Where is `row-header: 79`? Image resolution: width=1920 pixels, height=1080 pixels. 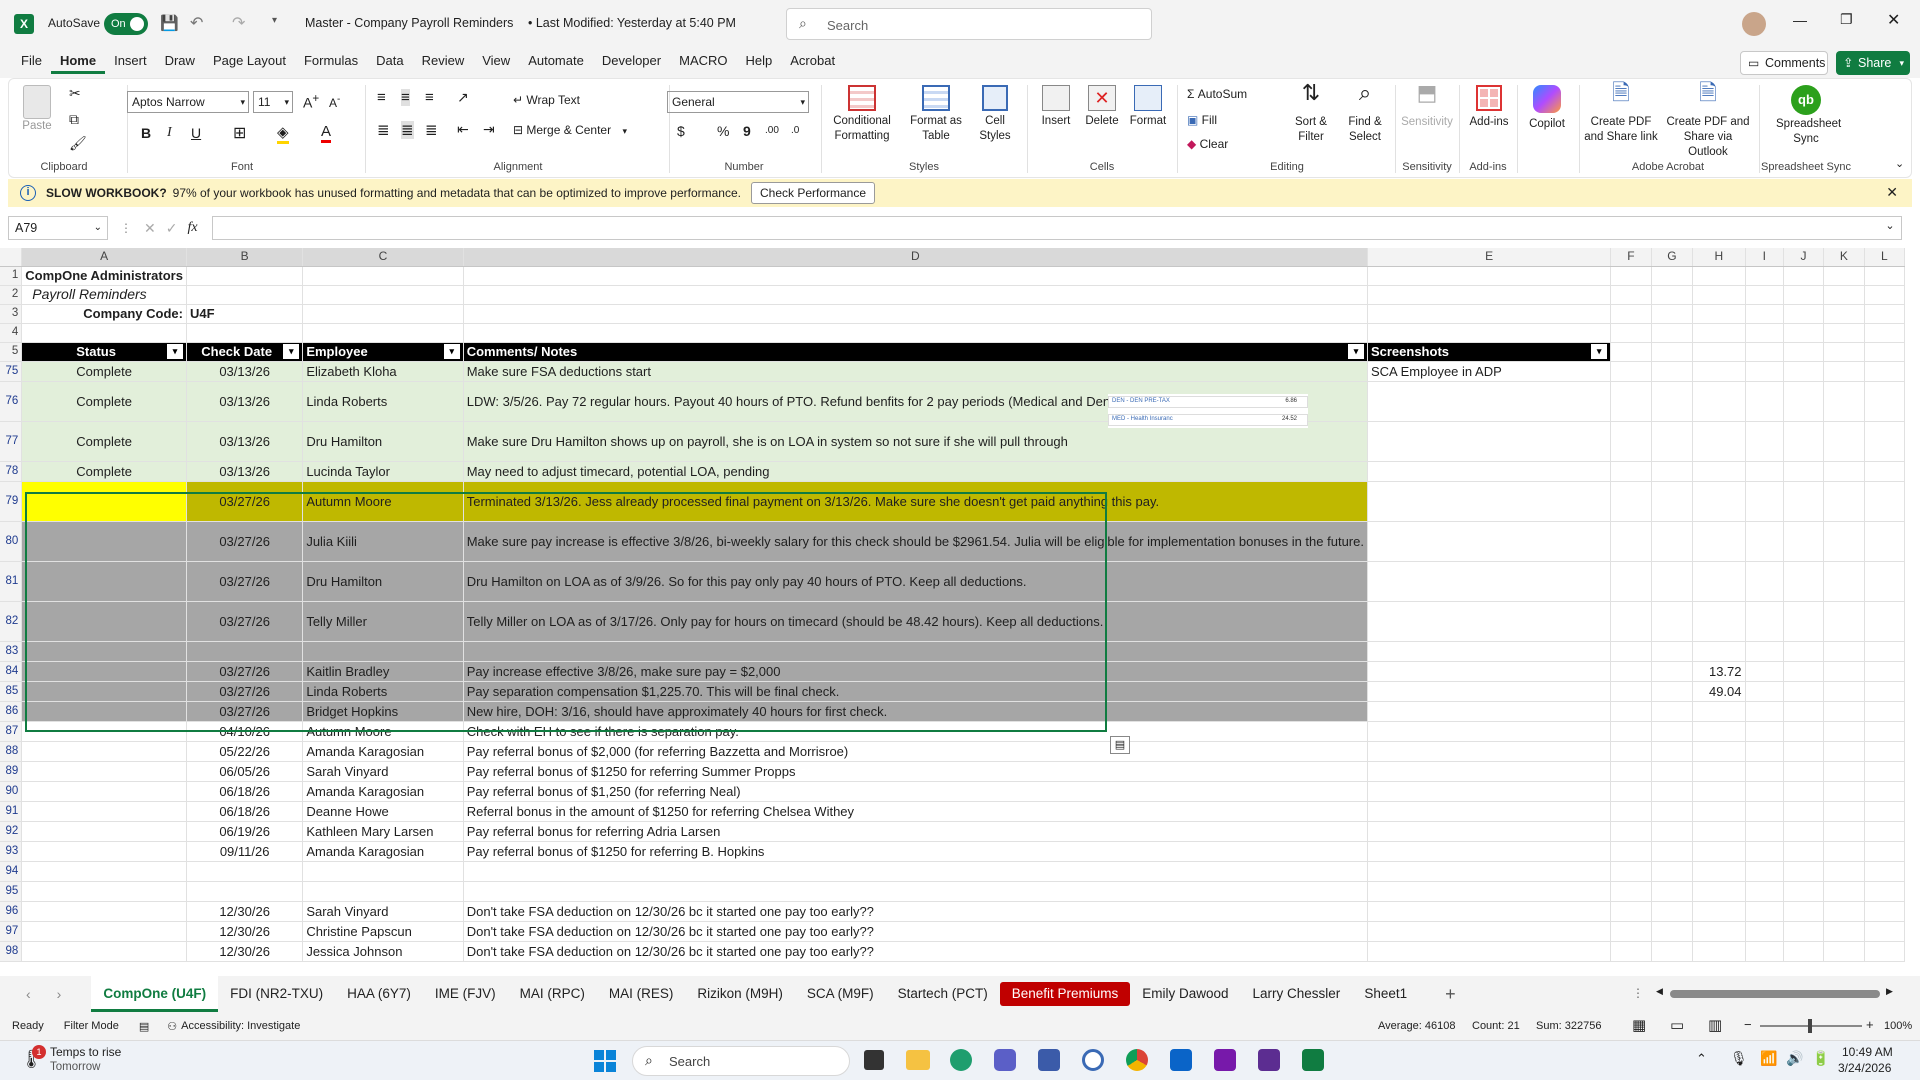 row-header: 79 is located at coordinates (11, 501).